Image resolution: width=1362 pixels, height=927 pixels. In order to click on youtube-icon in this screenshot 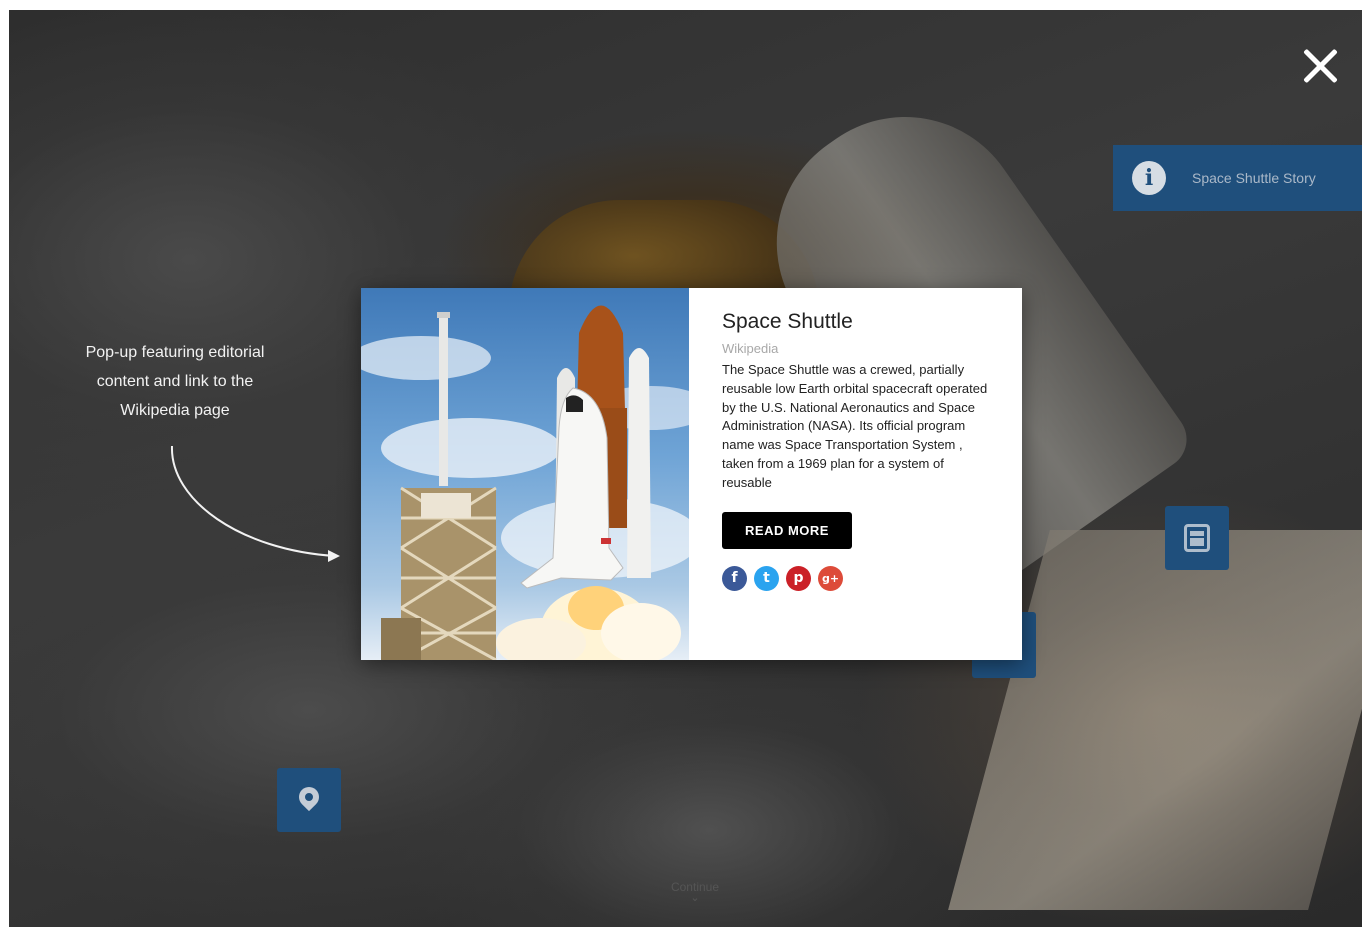, I will do `click(1197, 538)`.